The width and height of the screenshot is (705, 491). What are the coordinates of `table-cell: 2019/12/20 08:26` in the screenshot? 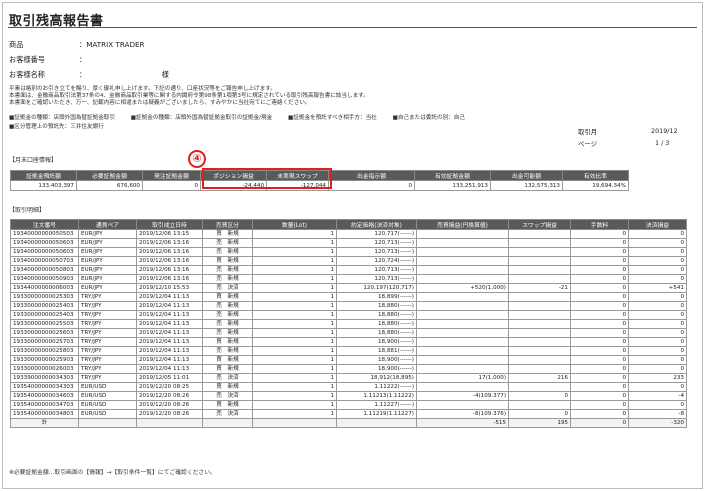 It's located at (169, 405).